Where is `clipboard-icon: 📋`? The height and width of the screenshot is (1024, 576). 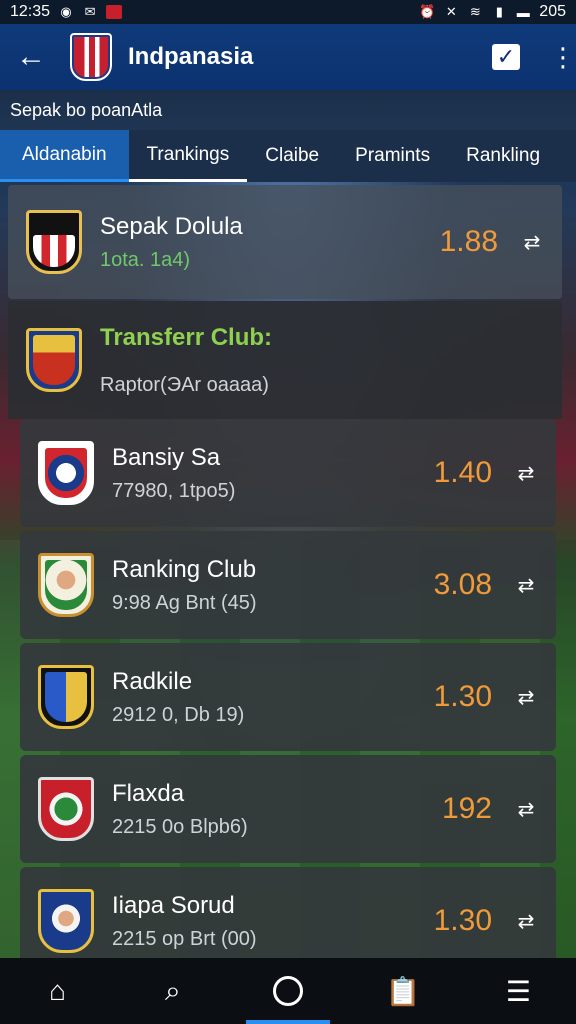
clipboard-icon: 📋 is located at coordinates (403, 991).